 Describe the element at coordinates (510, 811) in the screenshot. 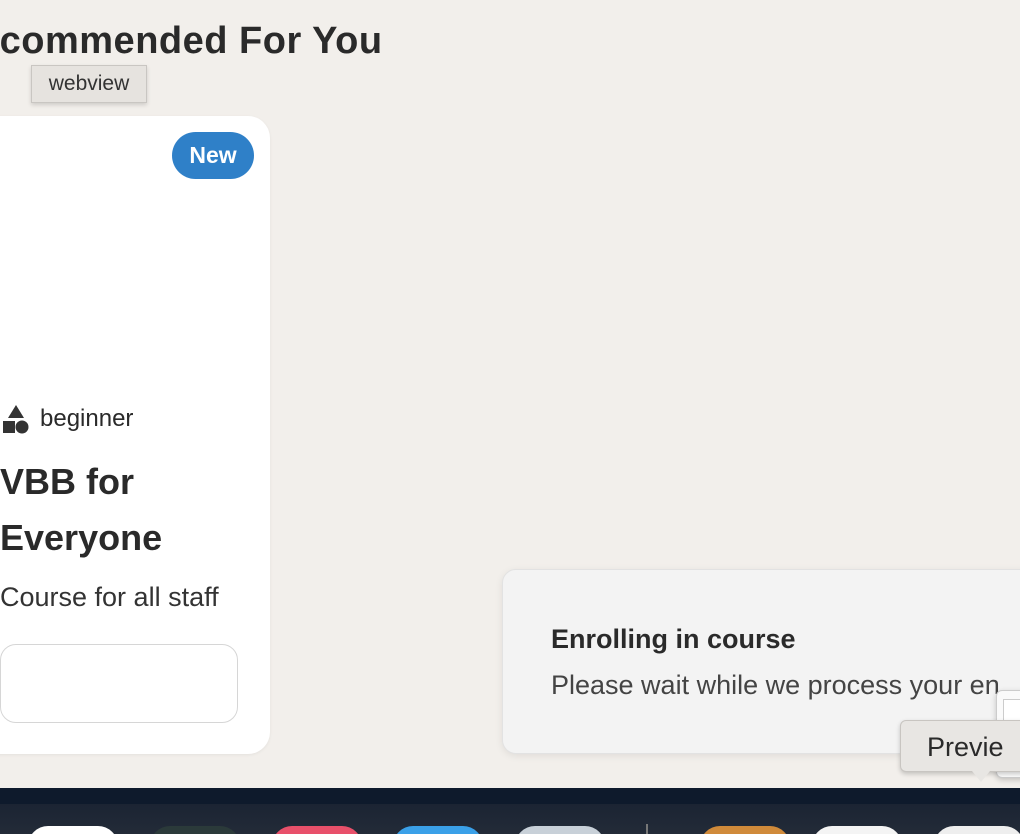

I see `dock` at that location.